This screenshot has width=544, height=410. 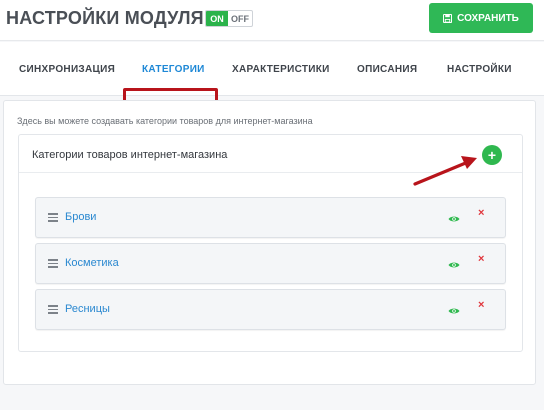 I want to click on category-label: Косметика, so click(x=92, y=263).